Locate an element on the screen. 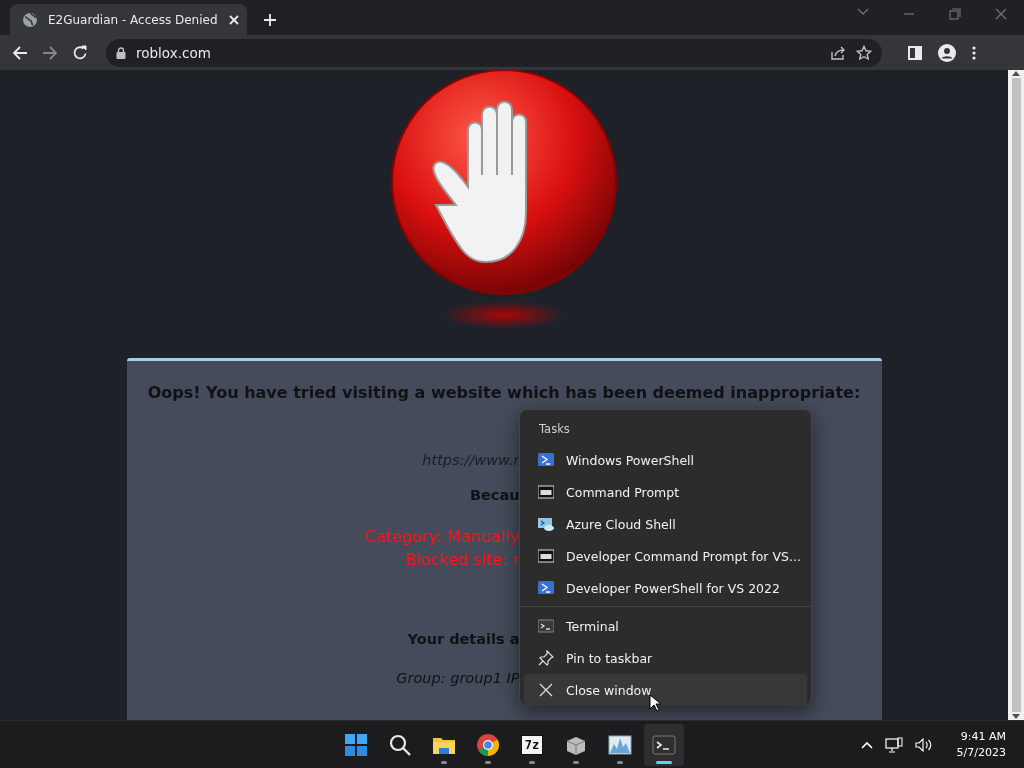 The height and width of the screenshot is (768, 1024). lock-icon is located at coordinates (121, 52).